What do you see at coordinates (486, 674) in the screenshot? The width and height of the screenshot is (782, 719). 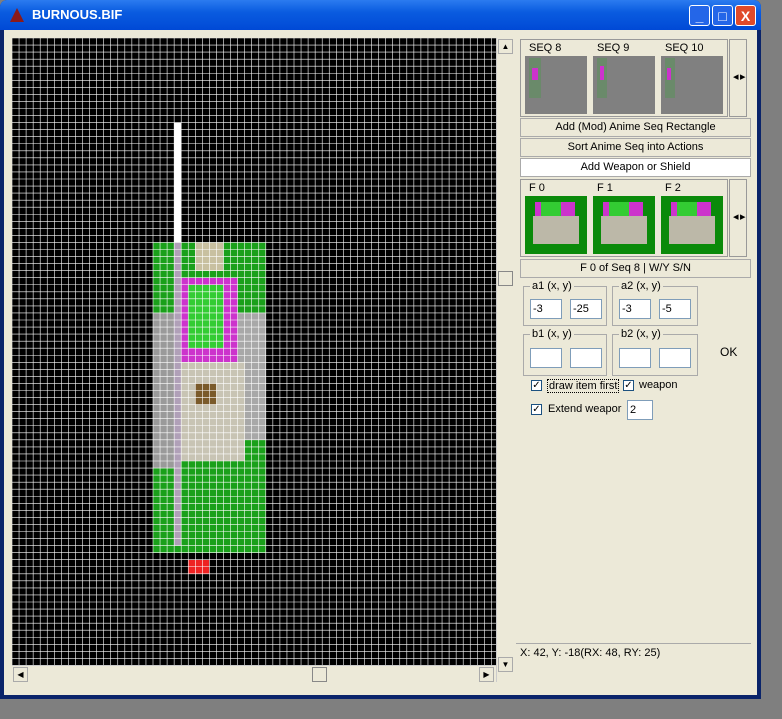 I see `scroll-right-icon: ▶` at bounding box center [486, 674].